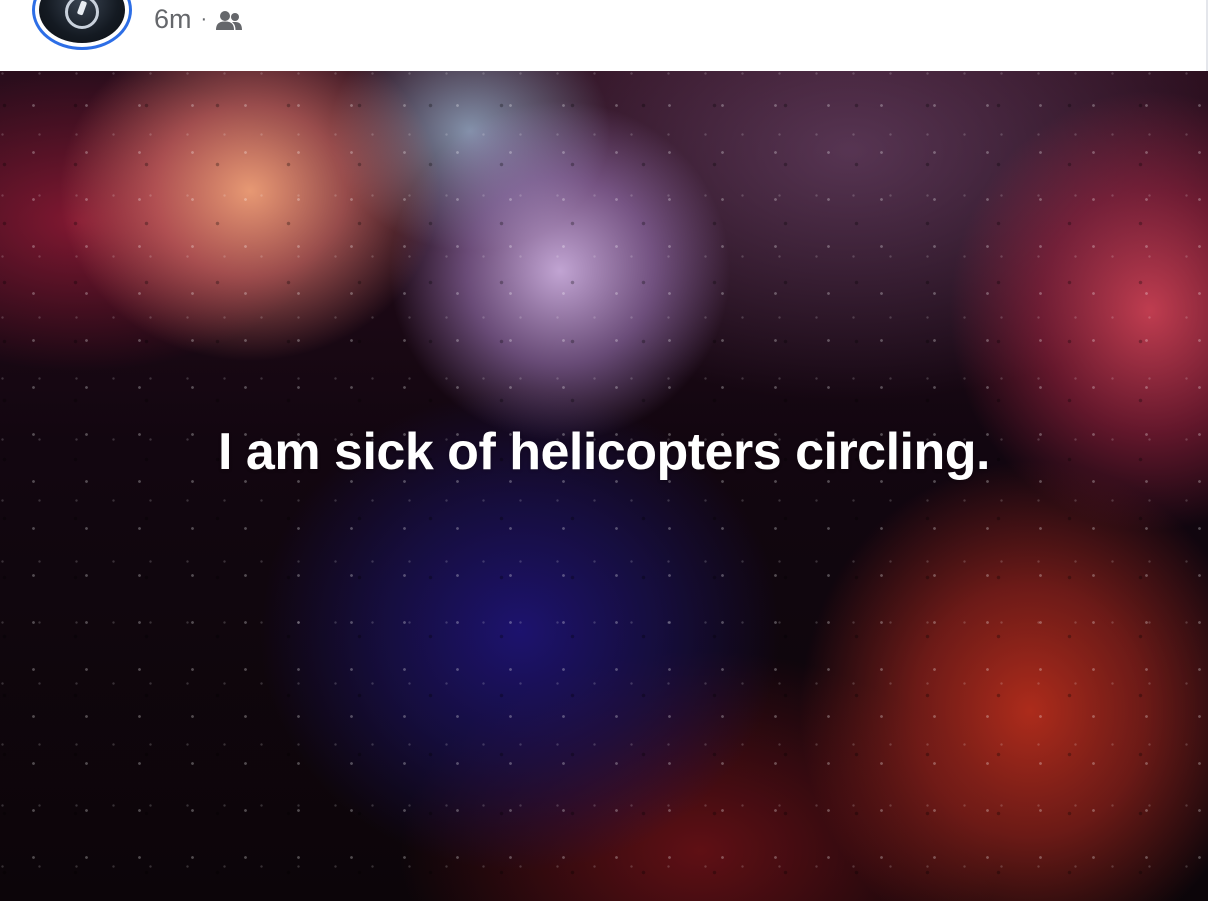 The height and width of the screenshot is (901, 1208). What do you see at coordinates (229, 19) in the screenshot?
I see `friends-icon` at bounding box center [229, 19].